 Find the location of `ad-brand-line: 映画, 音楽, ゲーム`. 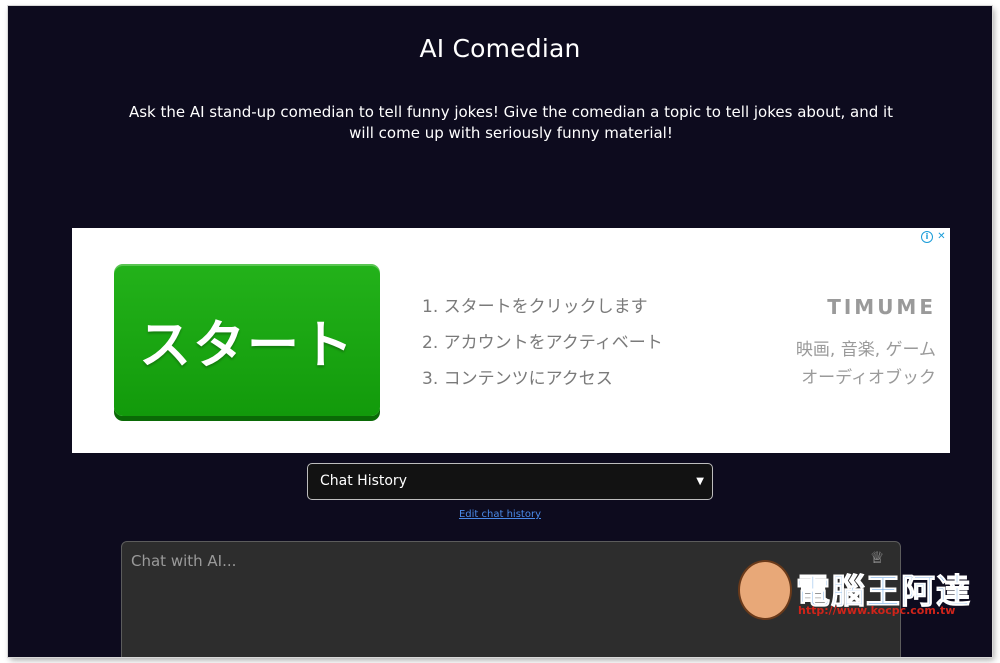

ad-brand-line: 映画, 音楽, ゲーム is located at coordinates (865, 350).